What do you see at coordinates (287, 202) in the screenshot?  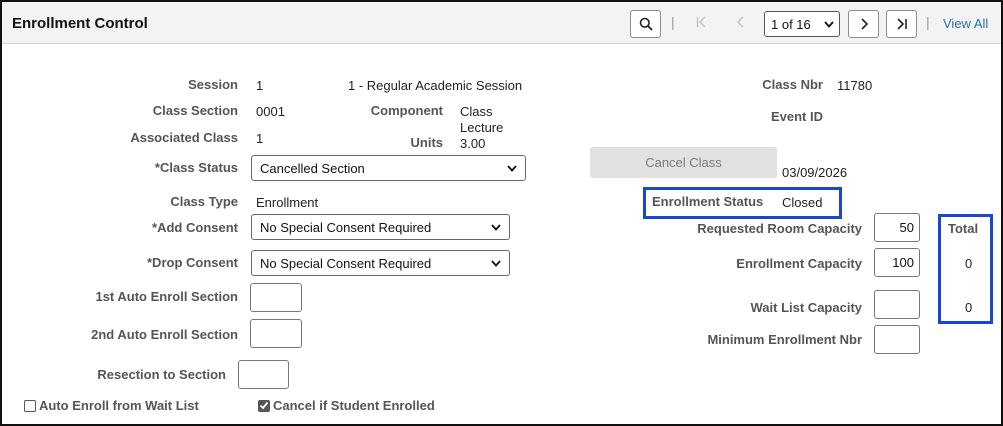 I see `class-type-value: Enrollment` at bounding box center [287, 202].